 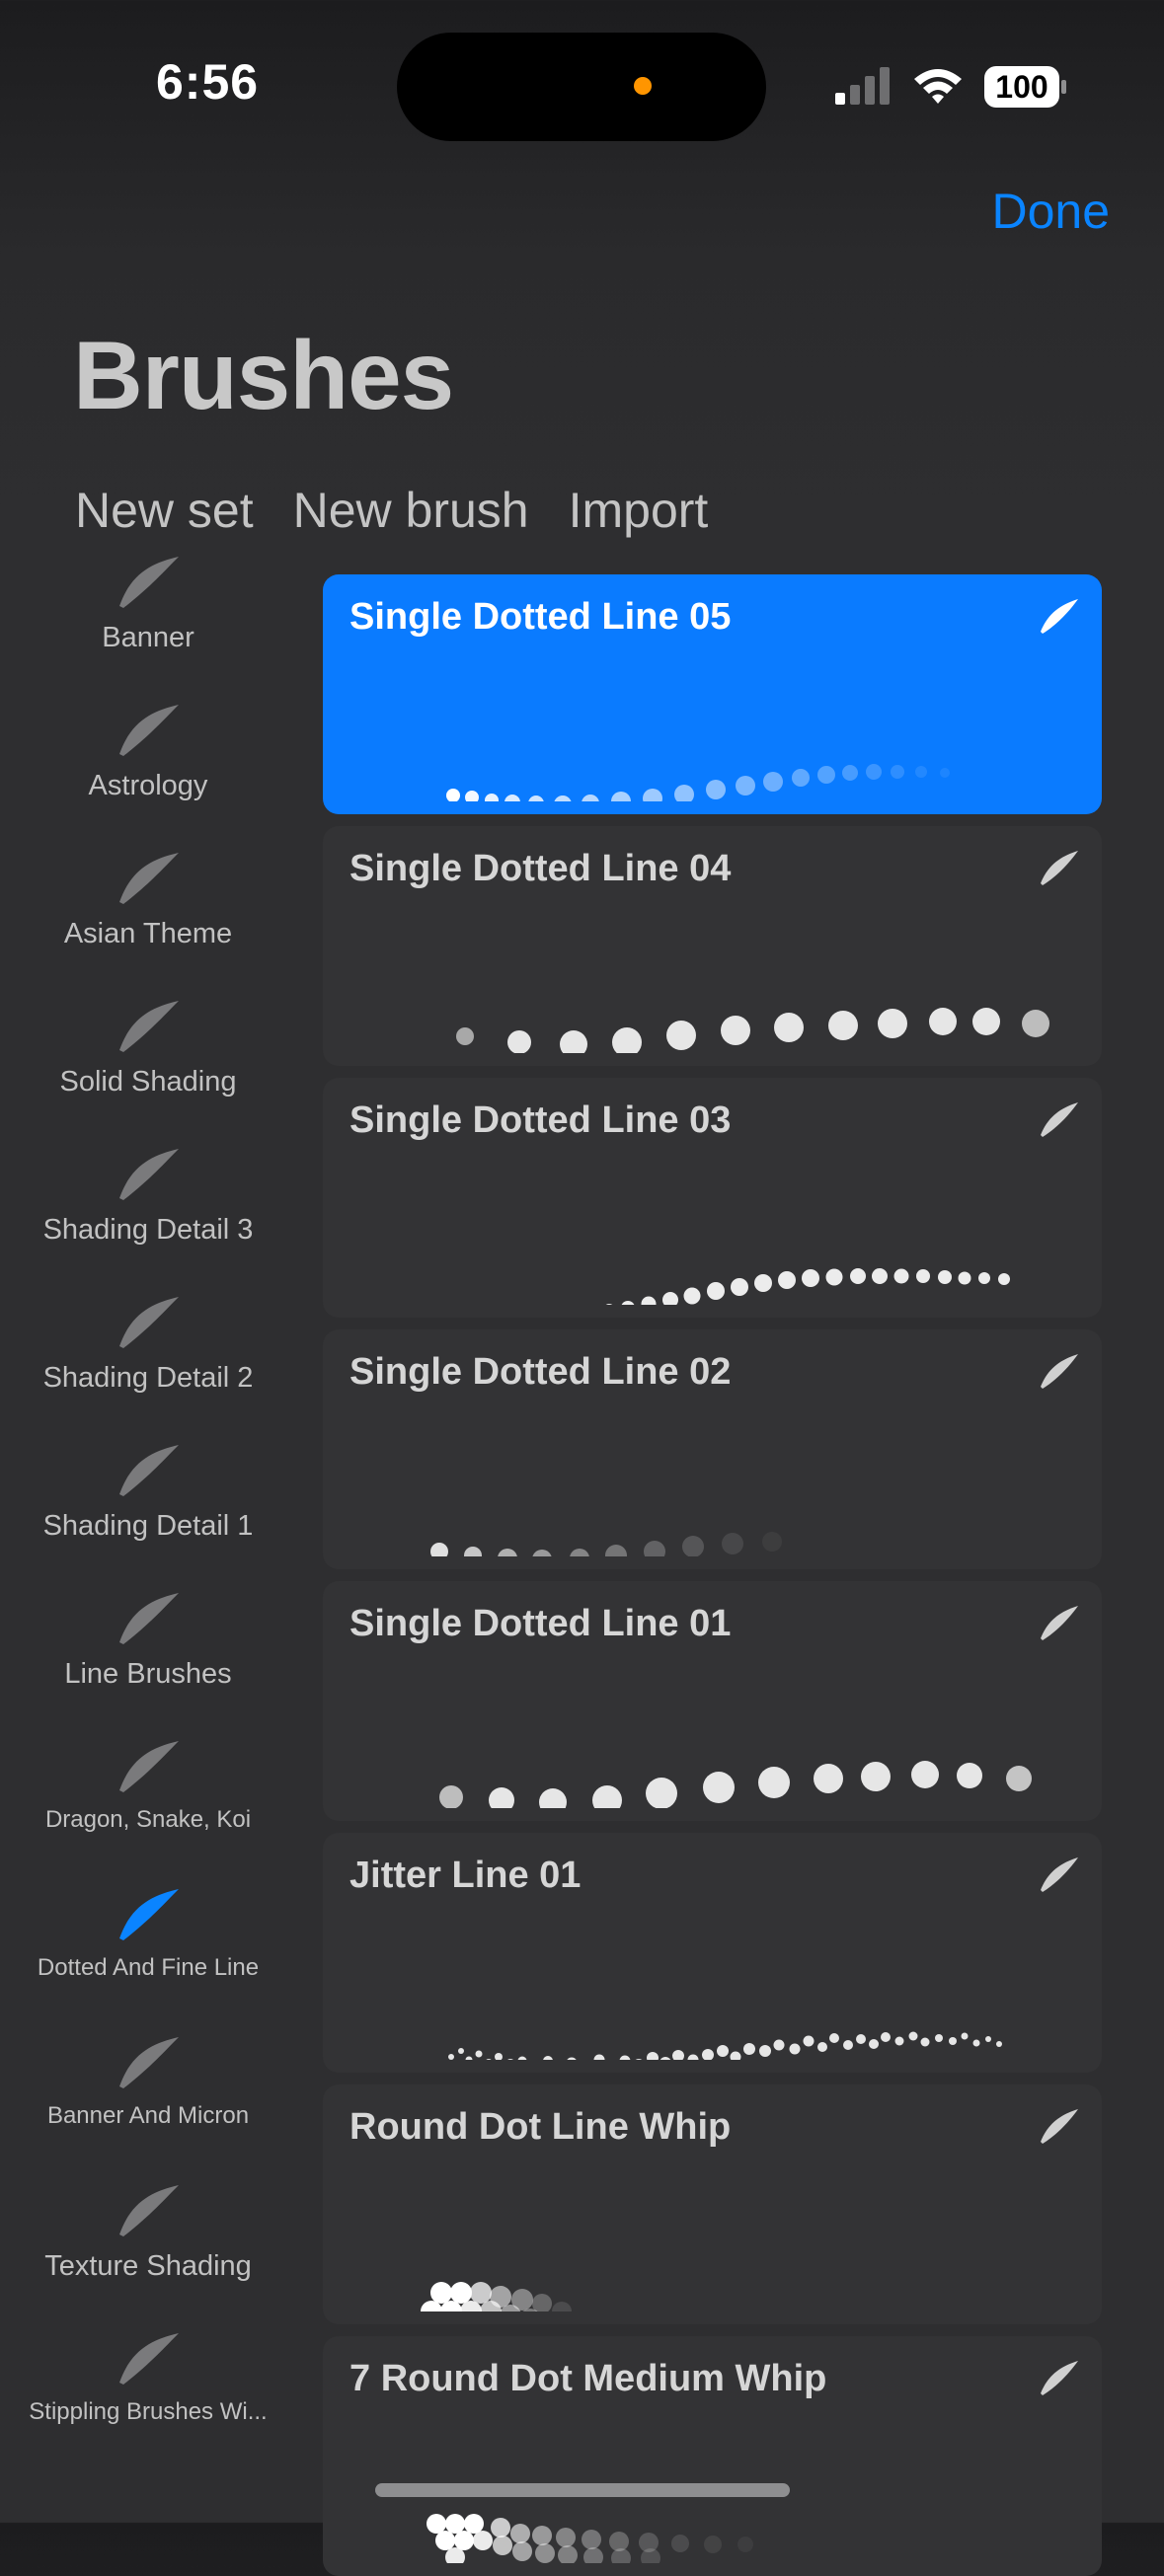 What do you see at coordinates (712, 694) in the screenshot?
I see `brush-card-single-dotted-line-05: Single Dotted Line 05` at bounding box center [712, 694].